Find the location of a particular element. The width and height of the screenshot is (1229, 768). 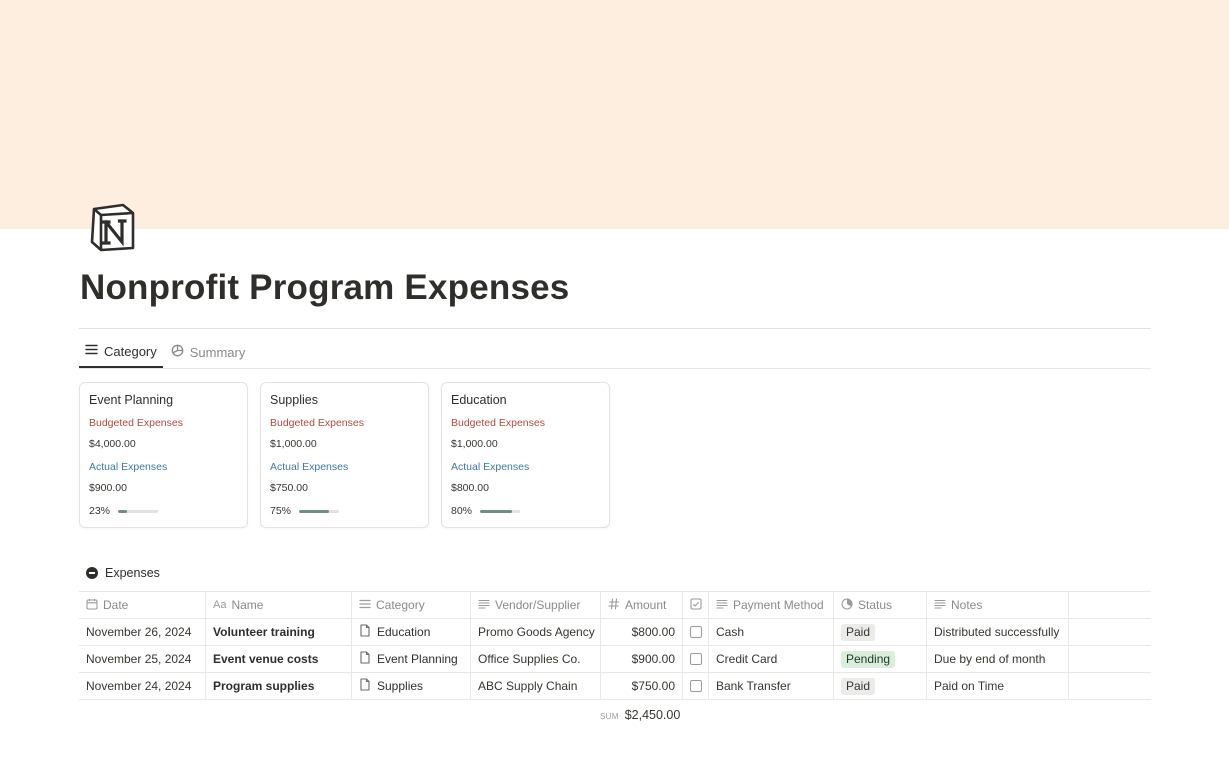

cell-notes: Due by end of month is located at coordinates (998, 659).